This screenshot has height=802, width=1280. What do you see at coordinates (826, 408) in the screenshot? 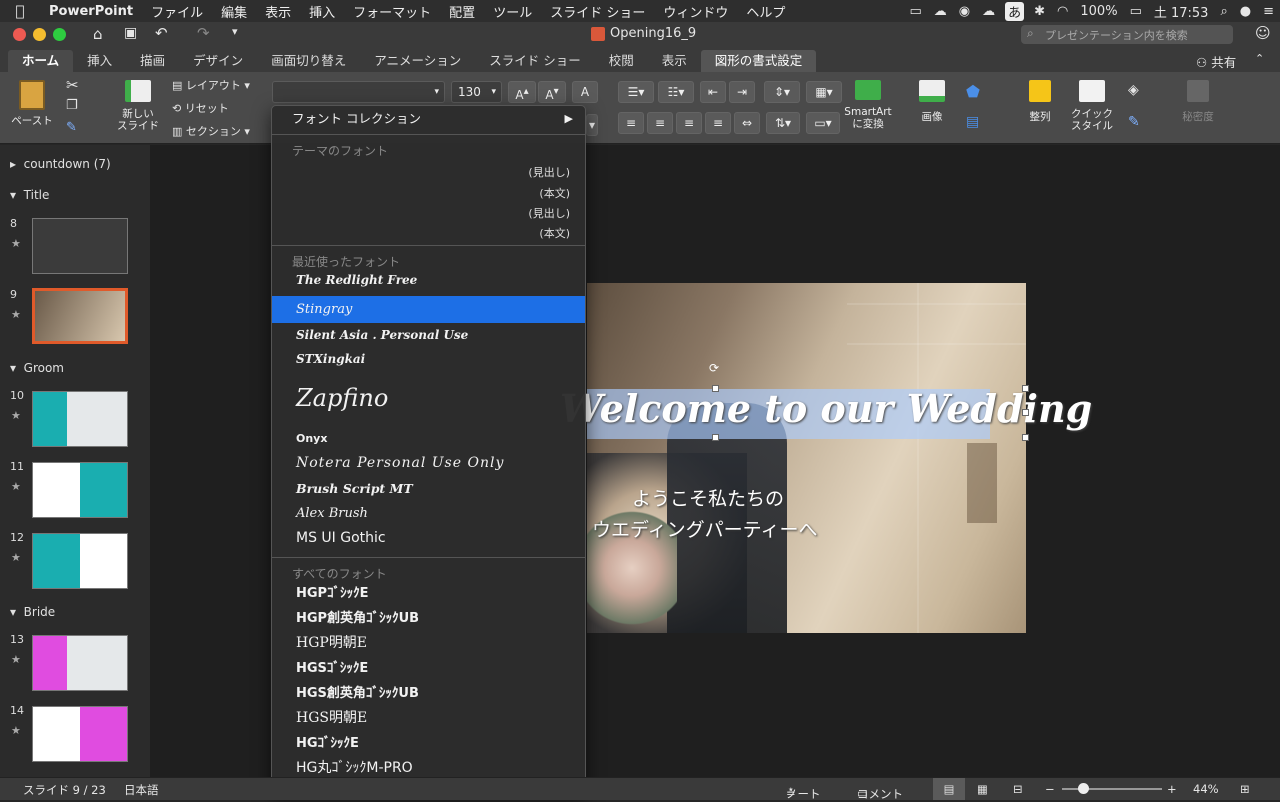
I see `slide-title: Welcome to our Wedding` at bounding box center [826, 408].